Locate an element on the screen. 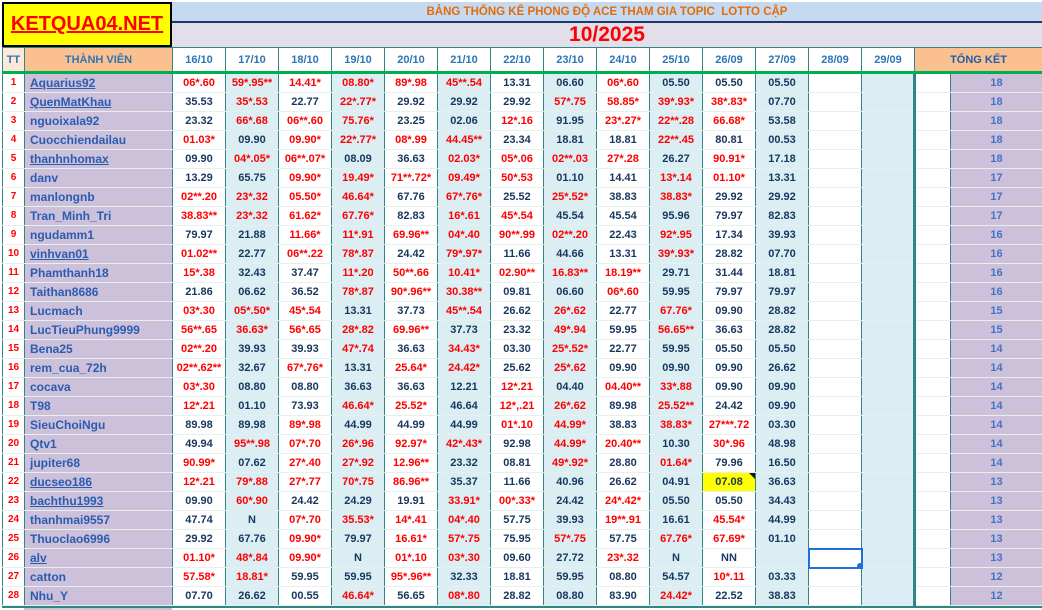 This screenshot has height=610, width=1042. value-cell: 67.76 is located at coordinates (411, 197).